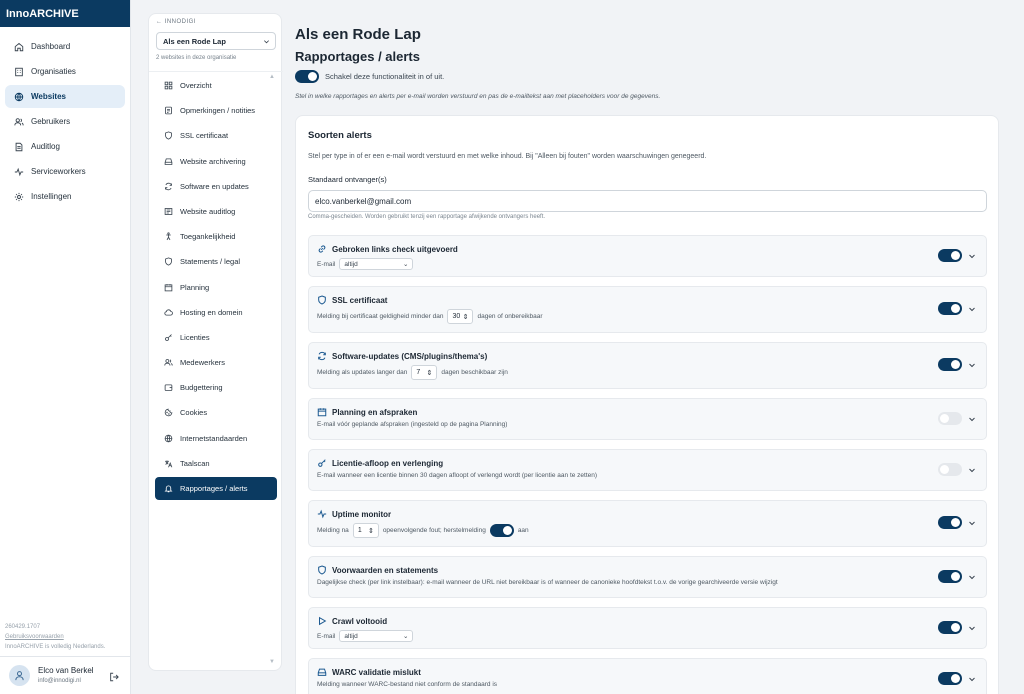 This screenshot has width=1024, height=694. I want to click on subnav-label: Medewerkers, so click(203, 363).